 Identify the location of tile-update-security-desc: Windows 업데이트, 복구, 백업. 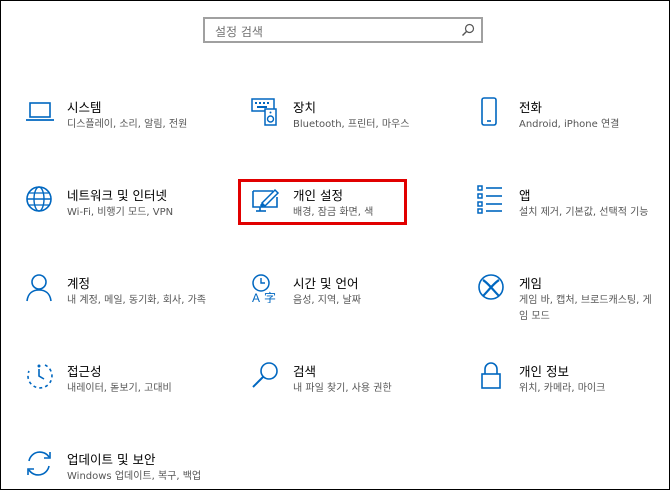
(134, 476).